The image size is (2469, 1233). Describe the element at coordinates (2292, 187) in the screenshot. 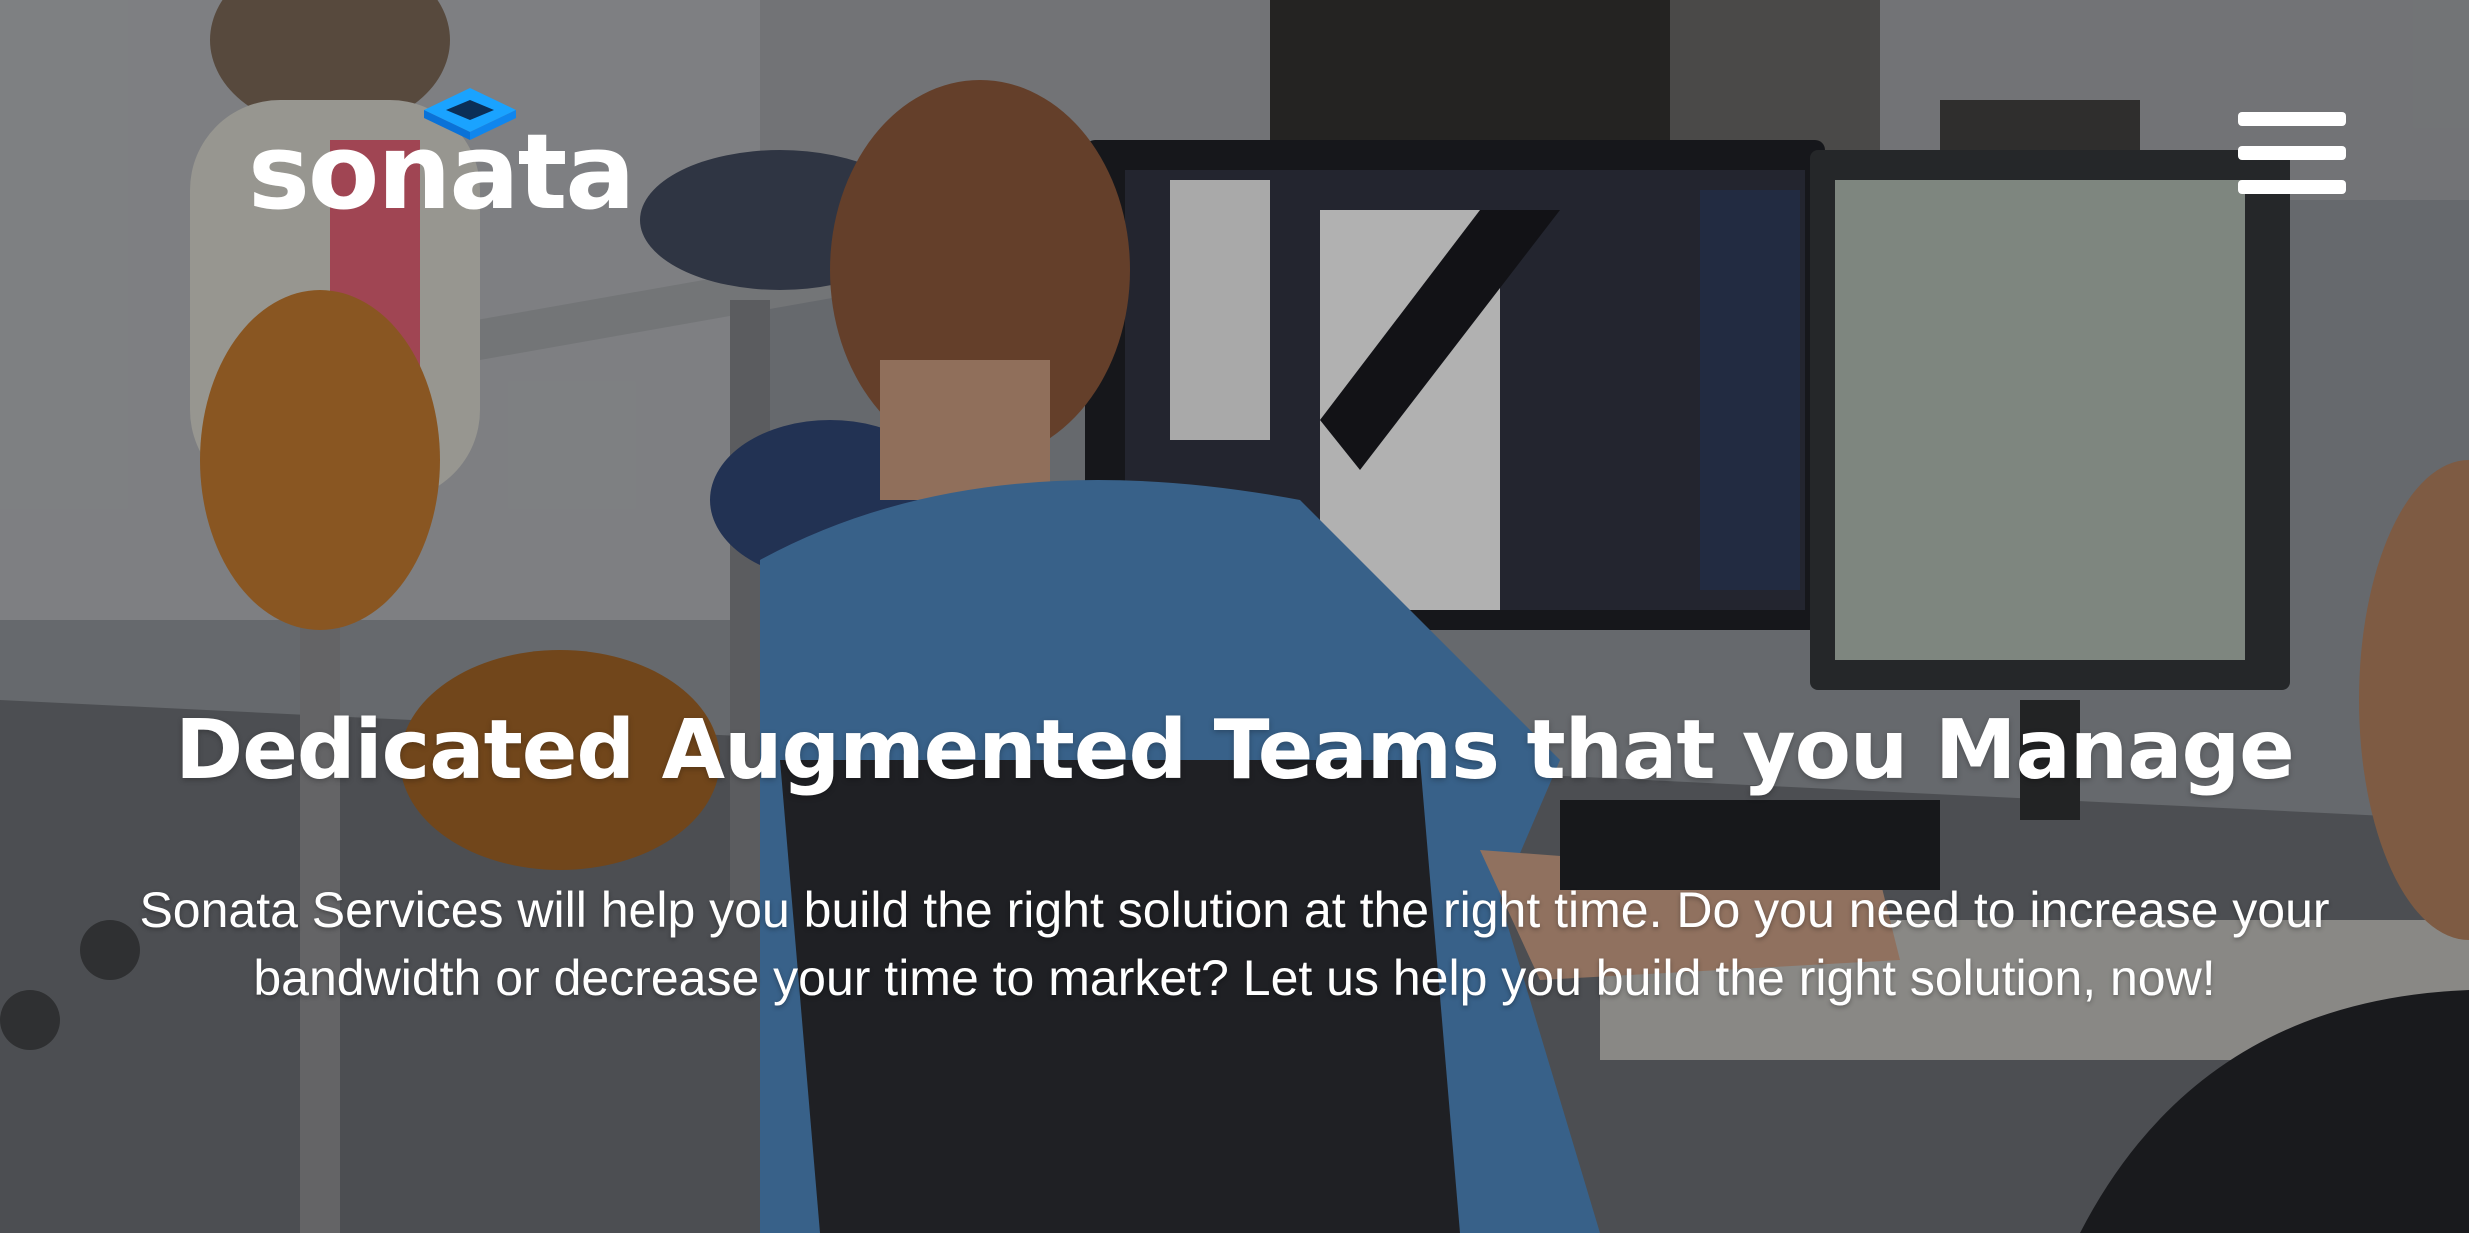

I see `menu-bar-bottom` at that location.